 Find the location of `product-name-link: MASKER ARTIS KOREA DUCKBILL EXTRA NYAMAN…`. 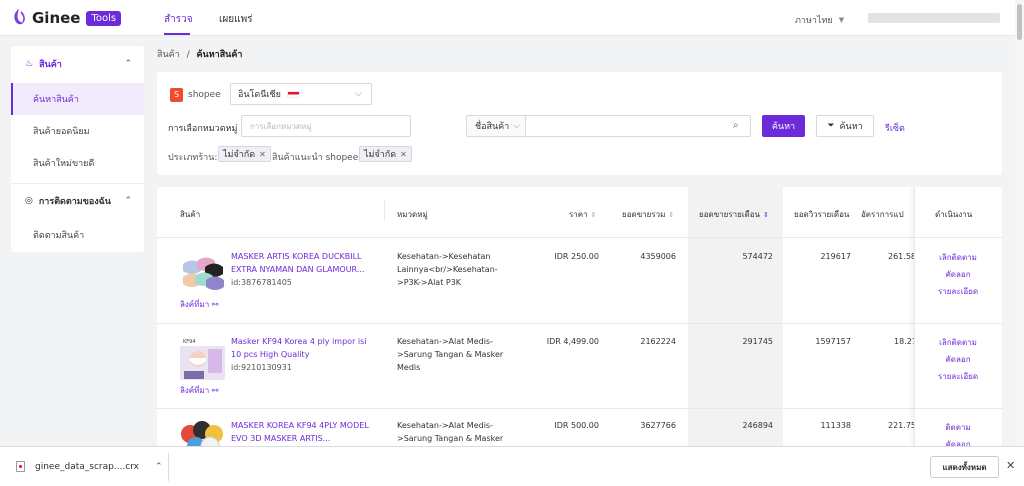

product-name-link: MASKER ARTIS KOREA DUCKBILL EXTRA NYAMAN… is located at coordinates (304, 263).